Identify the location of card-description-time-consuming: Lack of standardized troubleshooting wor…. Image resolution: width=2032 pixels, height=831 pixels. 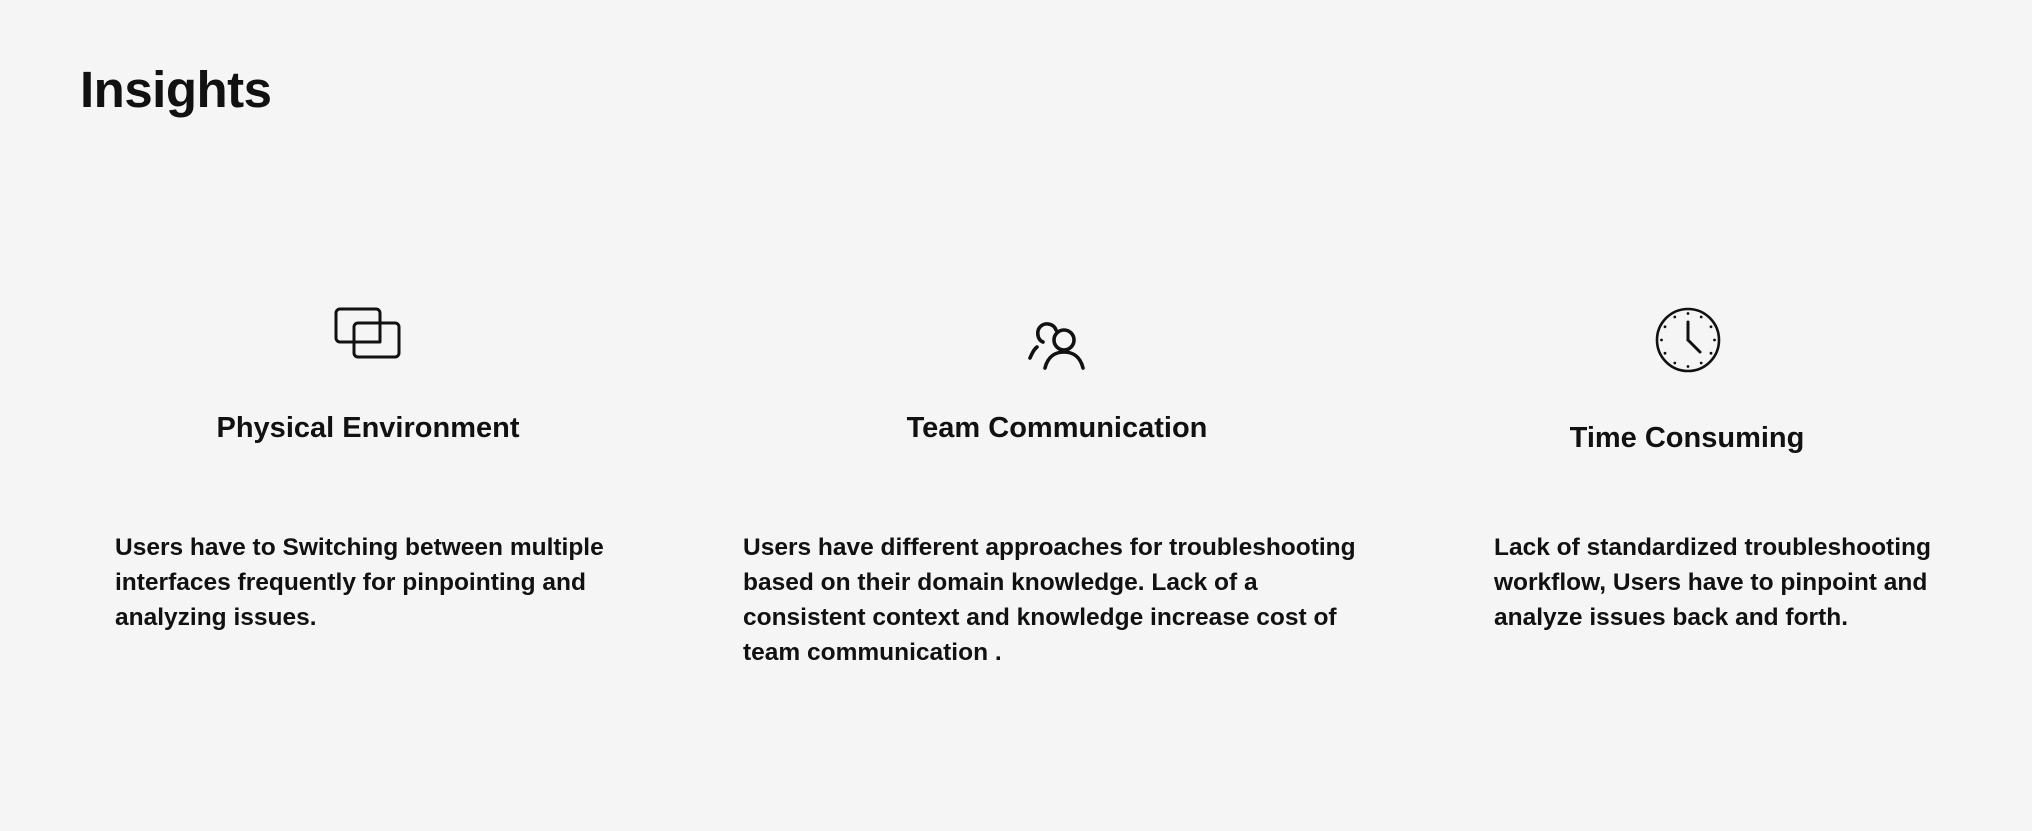
(1712, 582).